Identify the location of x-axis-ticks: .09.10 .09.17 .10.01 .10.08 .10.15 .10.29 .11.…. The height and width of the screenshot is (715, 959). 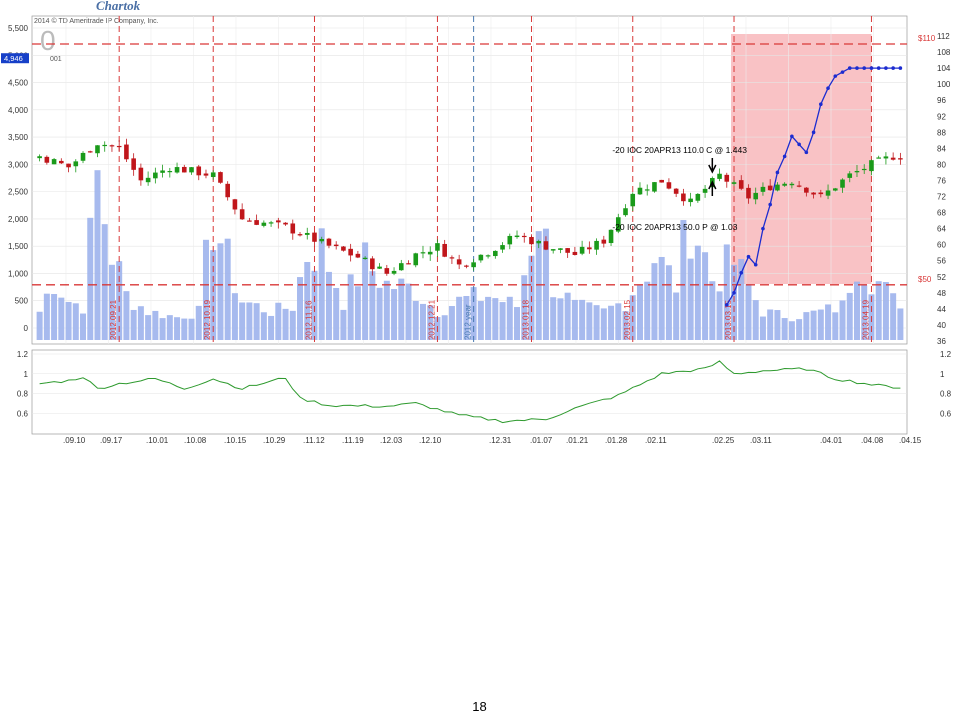
(492, 440).